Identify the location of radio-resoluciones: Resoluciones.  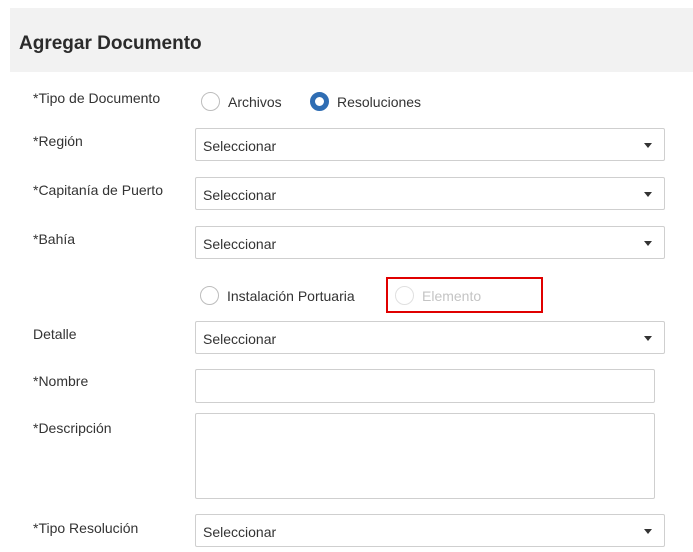
(365, 101).